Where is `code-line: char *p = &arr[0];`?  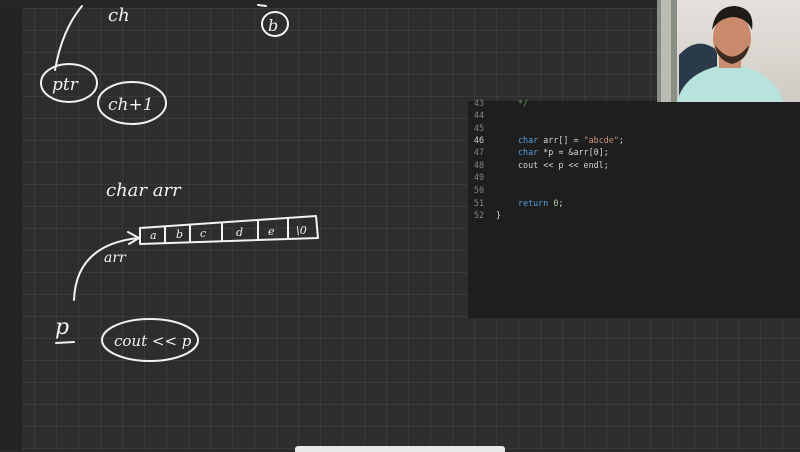 code-line: char *p = &arr[0]; is located at coordinates (563, 152).